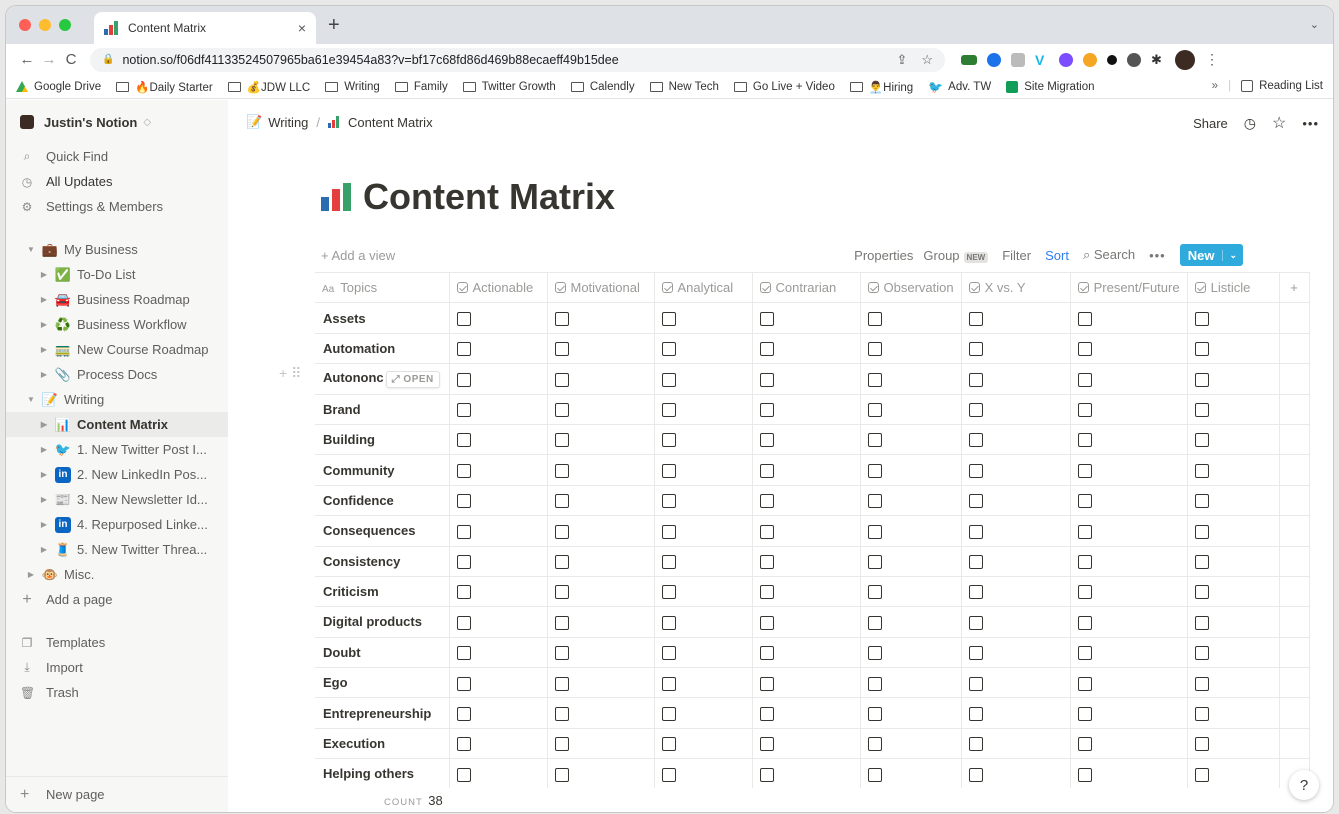 The width and height of the screenshot is (1339, 814). I want to click on extension-snowflake-icon, so click(1066, 59).